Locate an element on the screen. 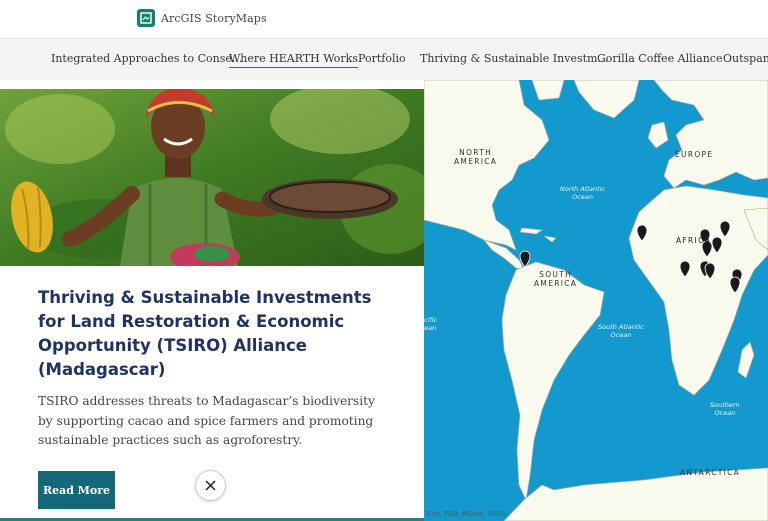  nav-item-gorilla-coffee: Gorilla Coffee Alliance is located at coordinates (659, 58).